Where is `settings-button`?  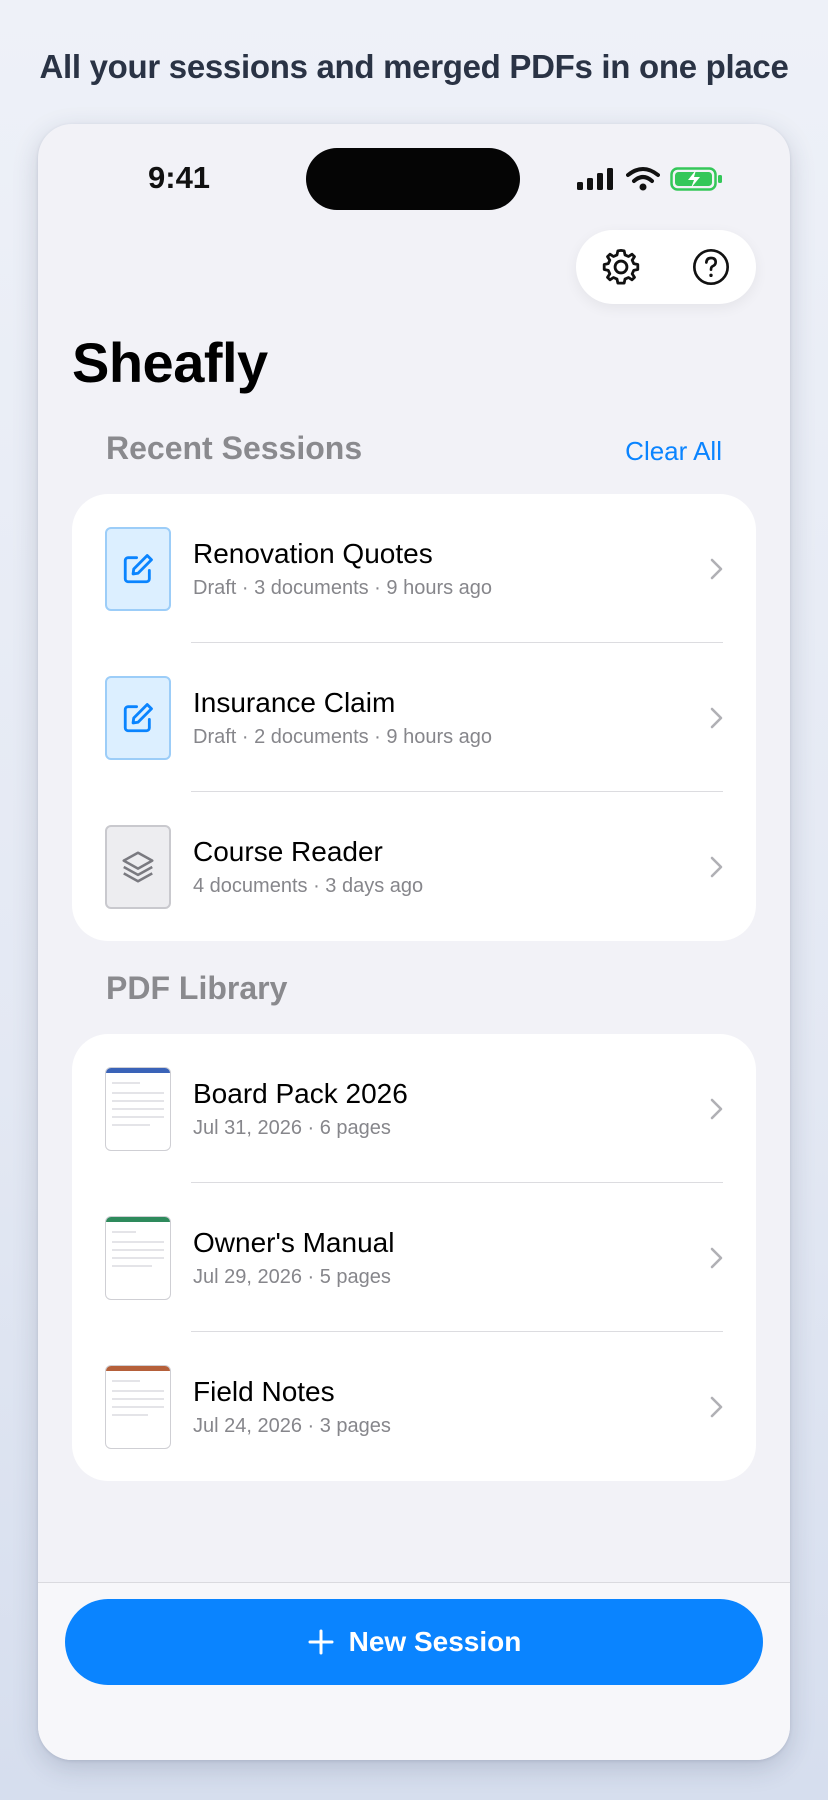
settings-button is located at coordinates (621, 267).